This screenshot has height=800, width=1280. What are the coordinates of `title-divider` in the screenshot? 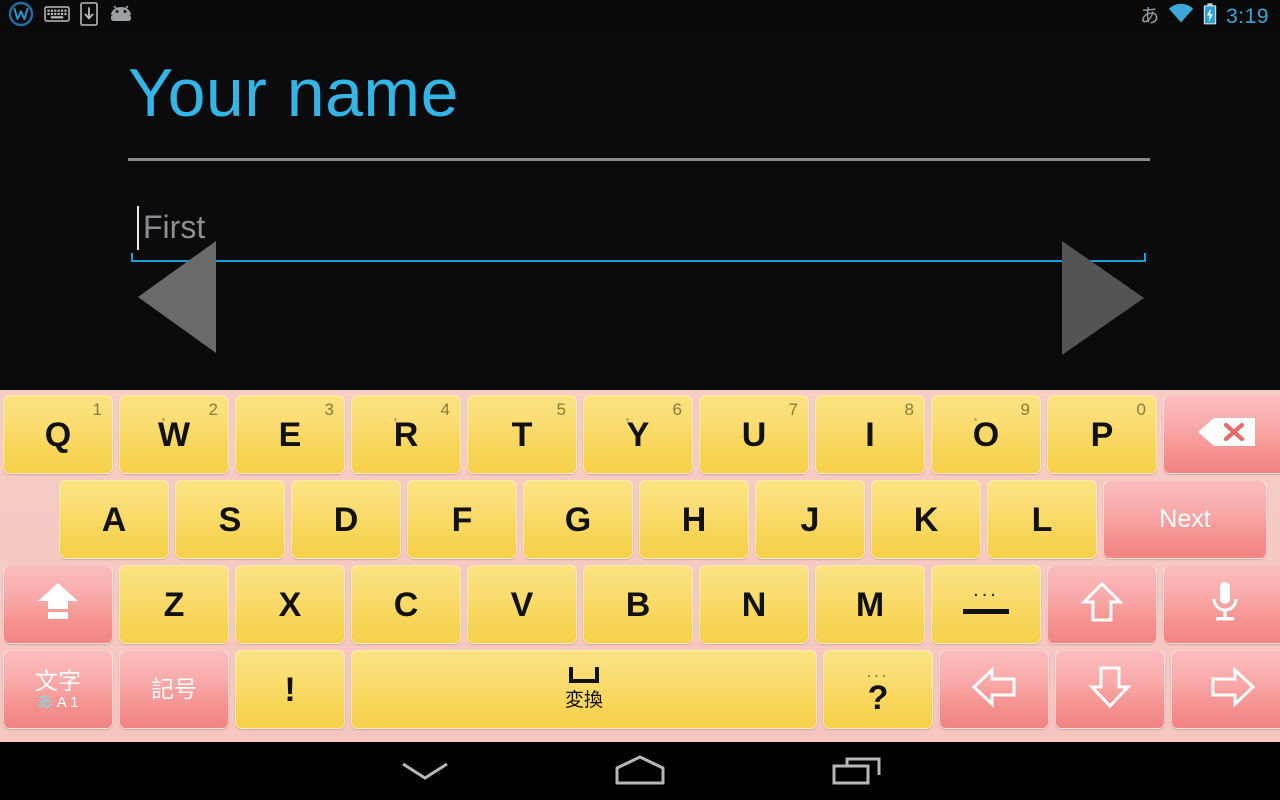 It's located at (639, 159).